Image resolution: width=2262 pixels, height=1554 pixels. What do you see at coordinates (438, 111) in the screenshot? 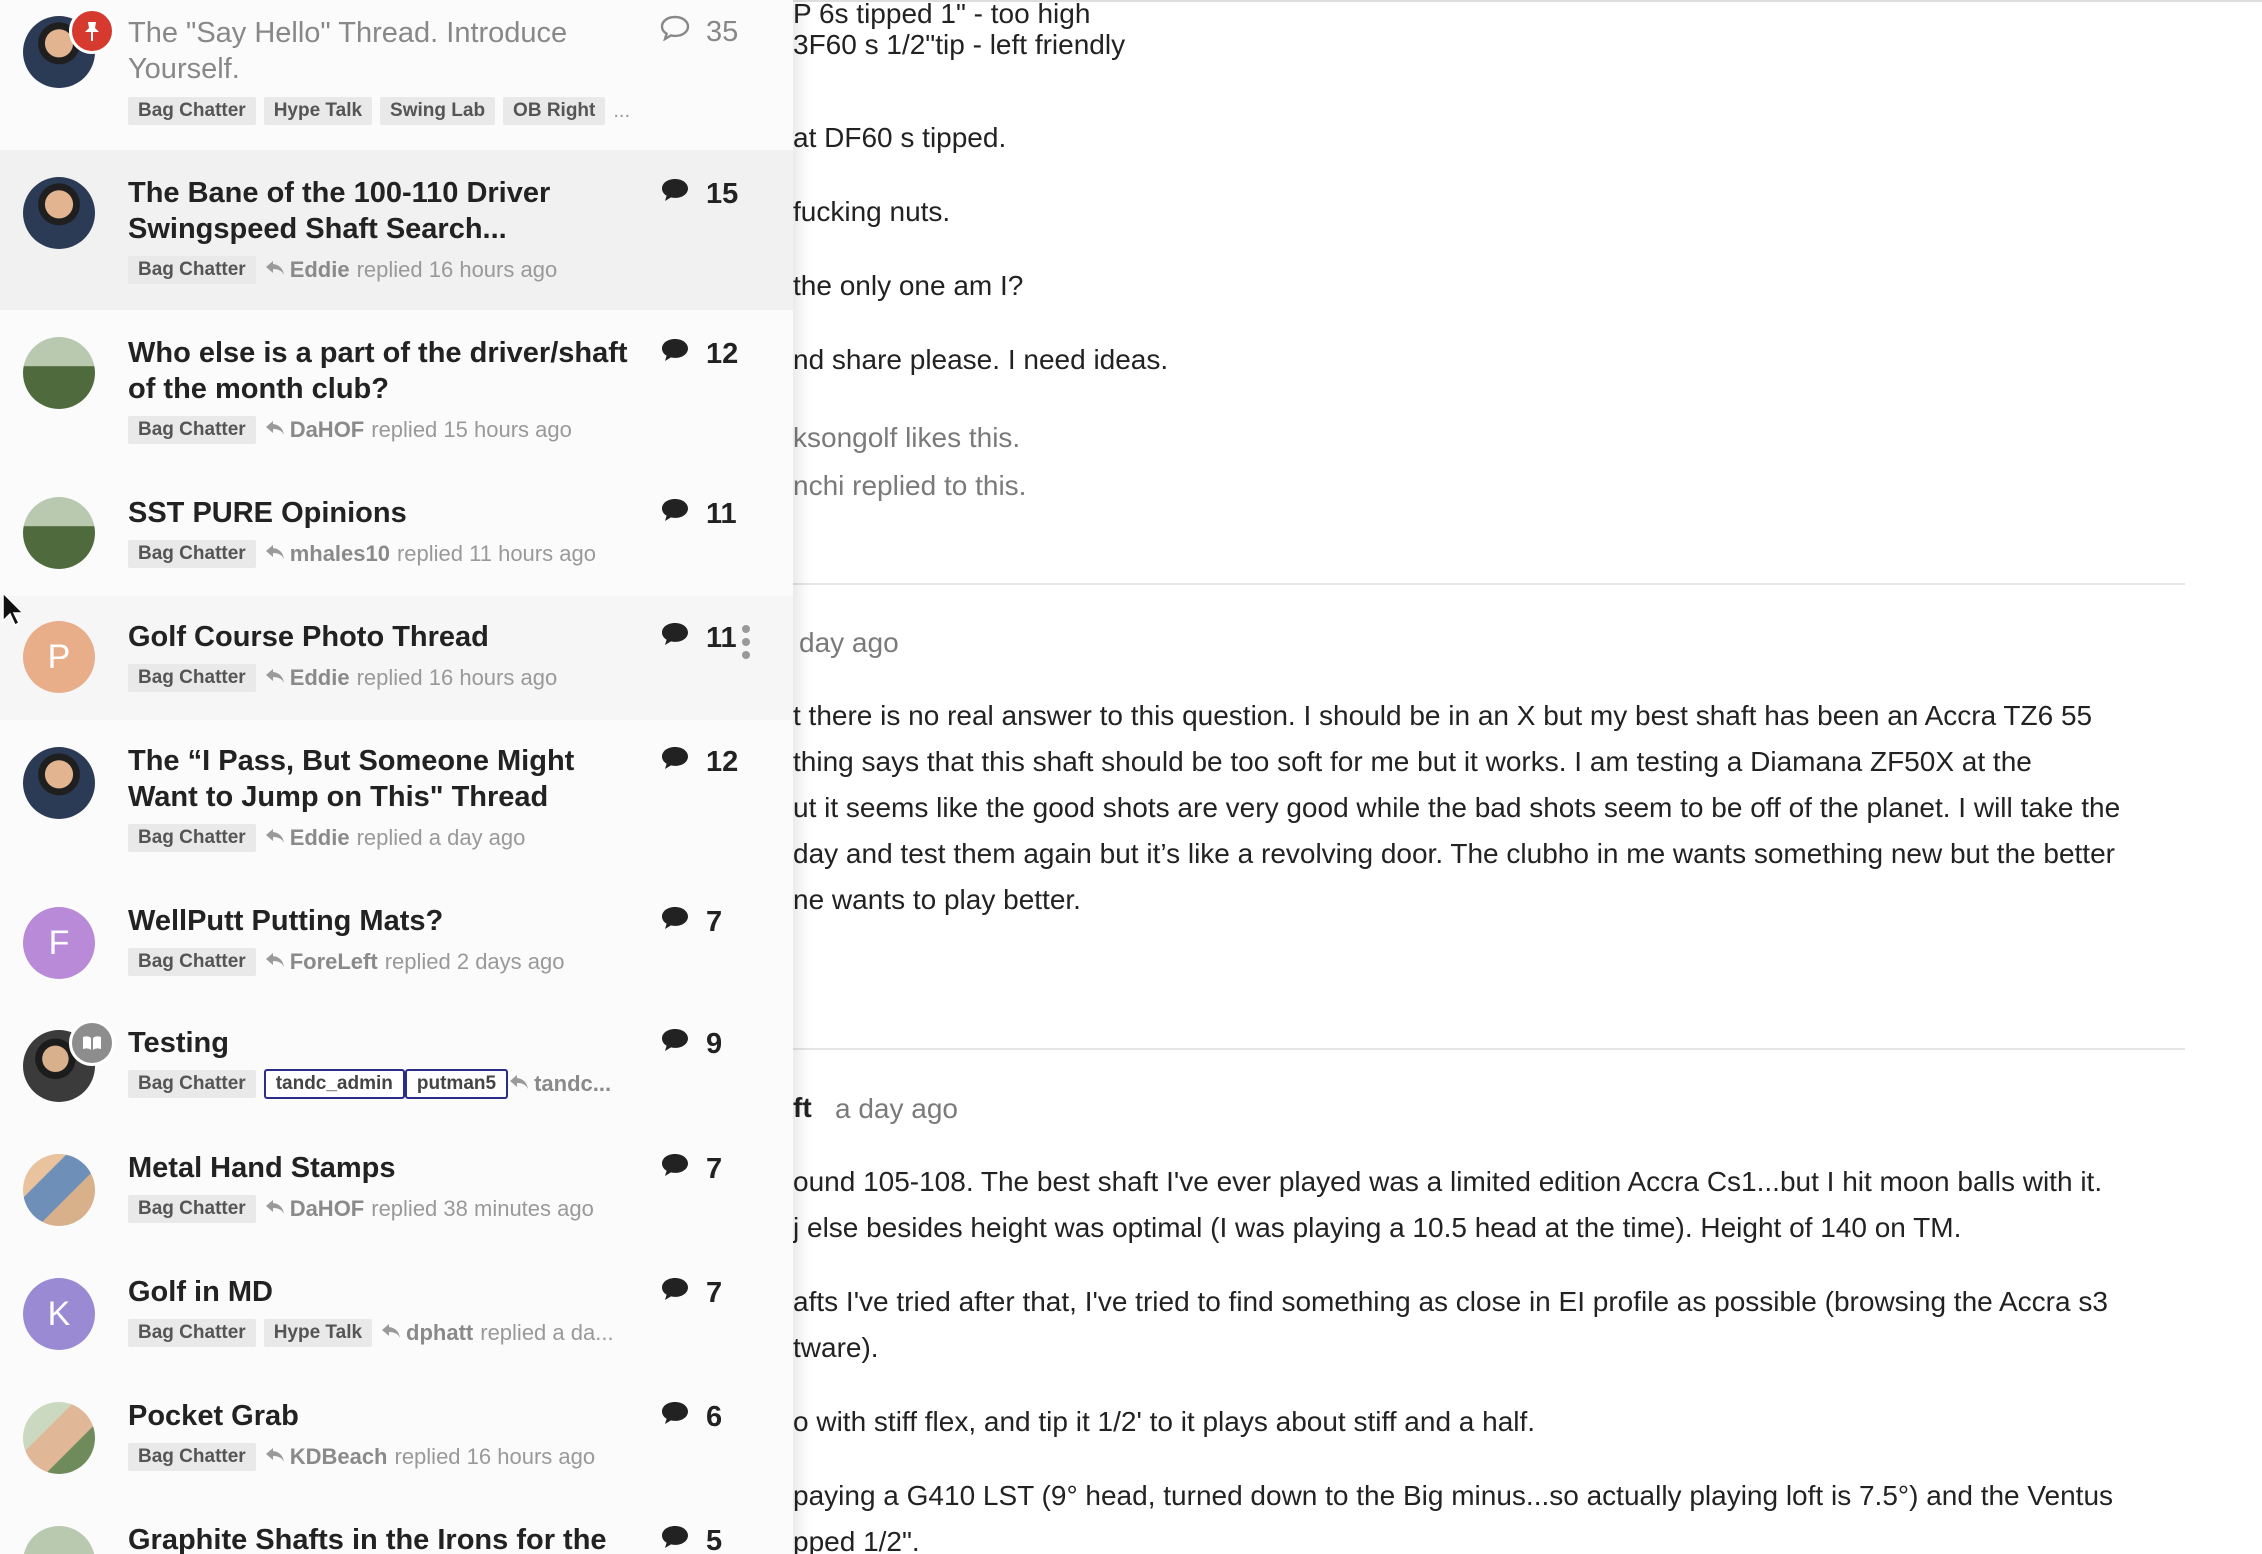
I see `category-tag: Swing Lab` at bounding box center [438, 111].